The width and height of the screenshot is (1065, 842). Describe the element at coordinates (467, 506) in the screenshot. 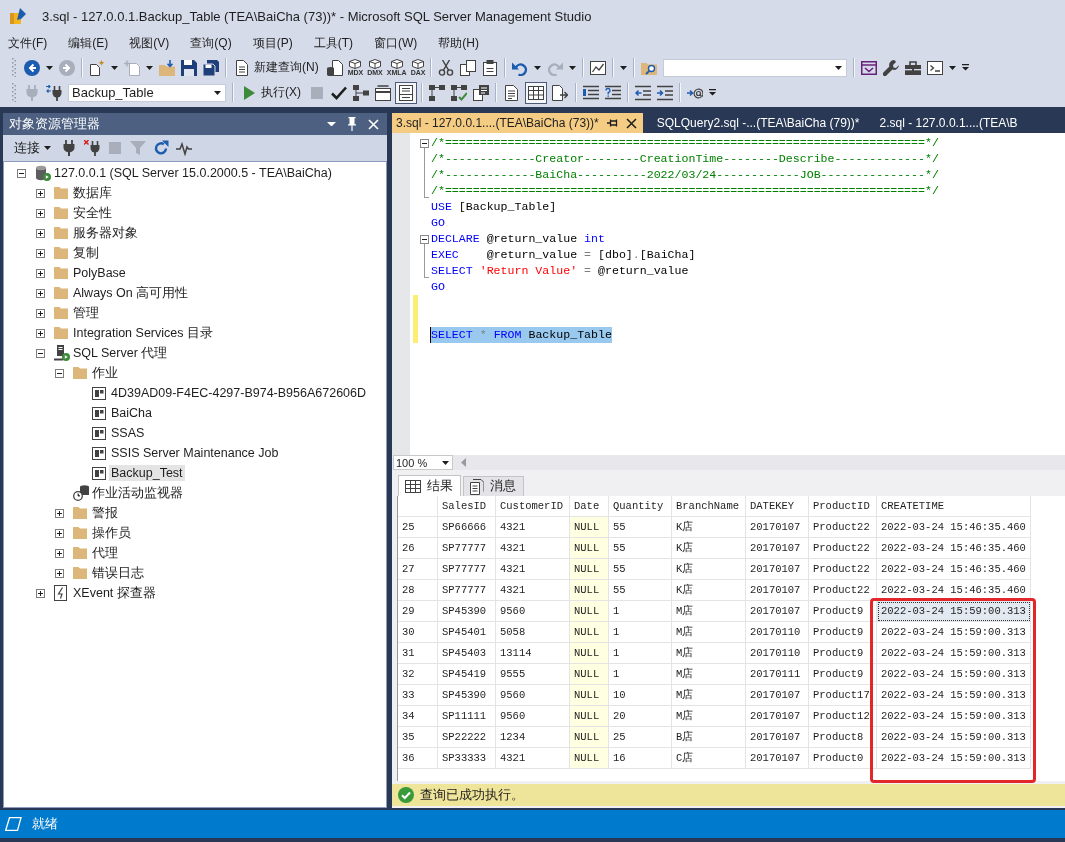

I see `column-header: SalesID` at that location.